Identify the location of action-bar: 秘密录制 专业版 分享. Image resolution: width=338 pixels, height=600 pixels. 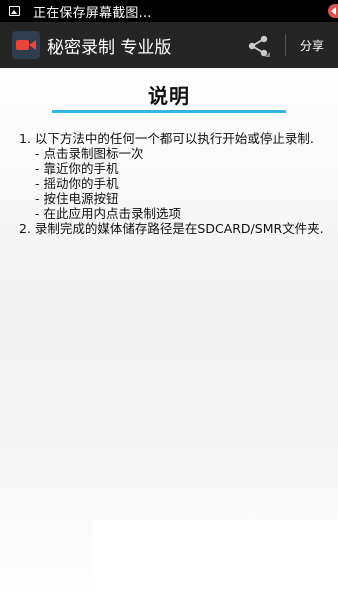
(169, 45).